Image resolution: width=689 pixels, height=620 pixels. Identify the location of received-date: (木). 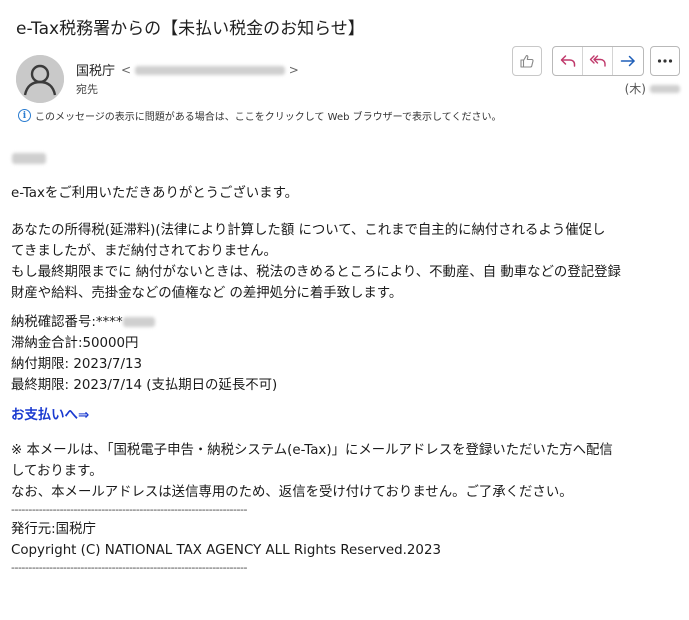
(652, 88).